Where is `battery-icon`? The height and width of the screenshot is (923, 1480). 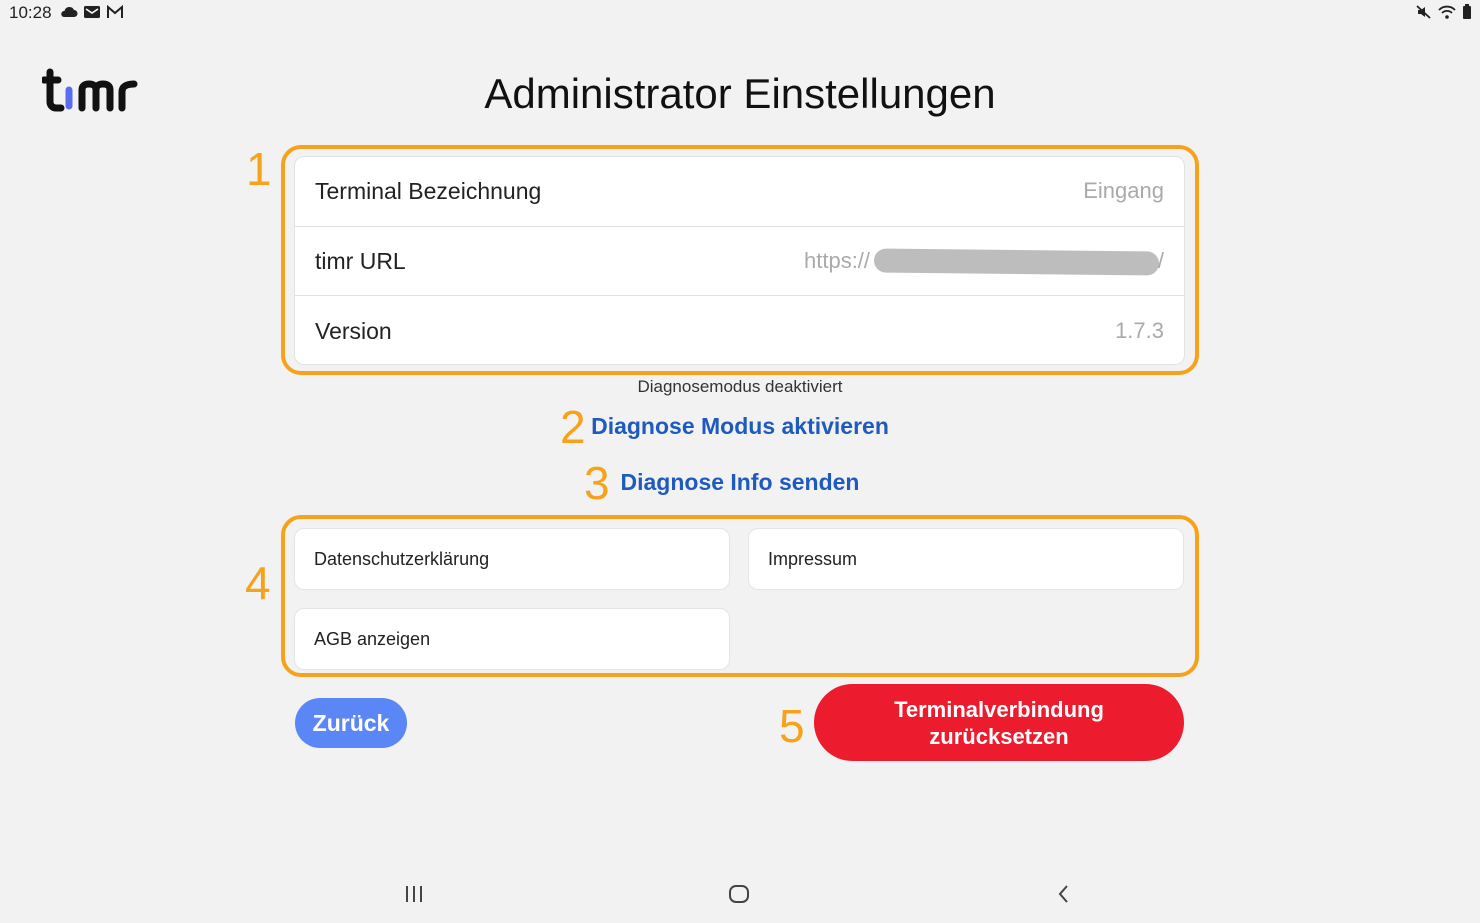
battery-icon is located at coordinates (1467, 11).